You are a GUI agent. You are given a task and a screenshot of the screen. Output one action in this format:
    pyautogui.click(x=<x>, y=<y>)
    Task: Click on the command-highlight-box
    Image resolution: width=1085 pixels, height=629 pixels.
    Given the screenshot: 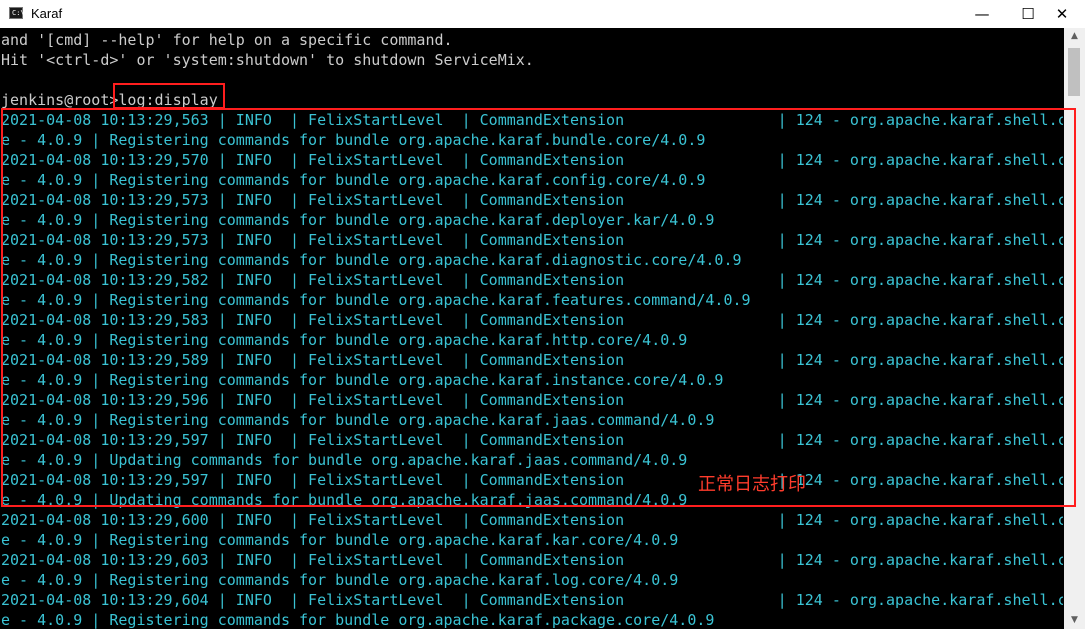 What is the action you would take?
    pyautogui.click(x=169, y=96)
    